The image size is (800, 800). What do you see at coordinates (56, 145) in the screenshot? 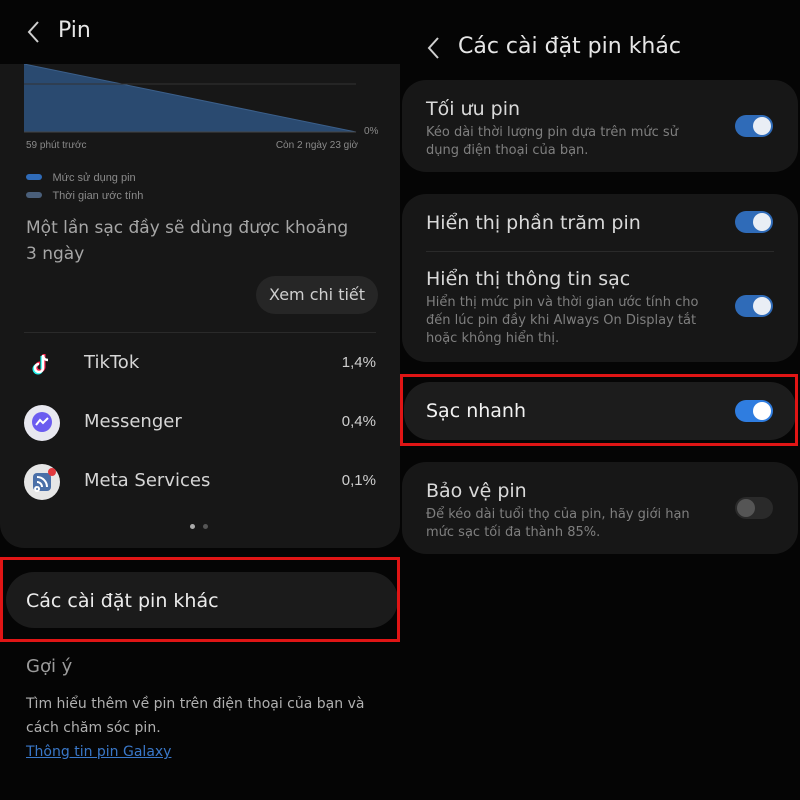
I see `chart-start-label: 59 phút trước` at bounding box center [56, 145].